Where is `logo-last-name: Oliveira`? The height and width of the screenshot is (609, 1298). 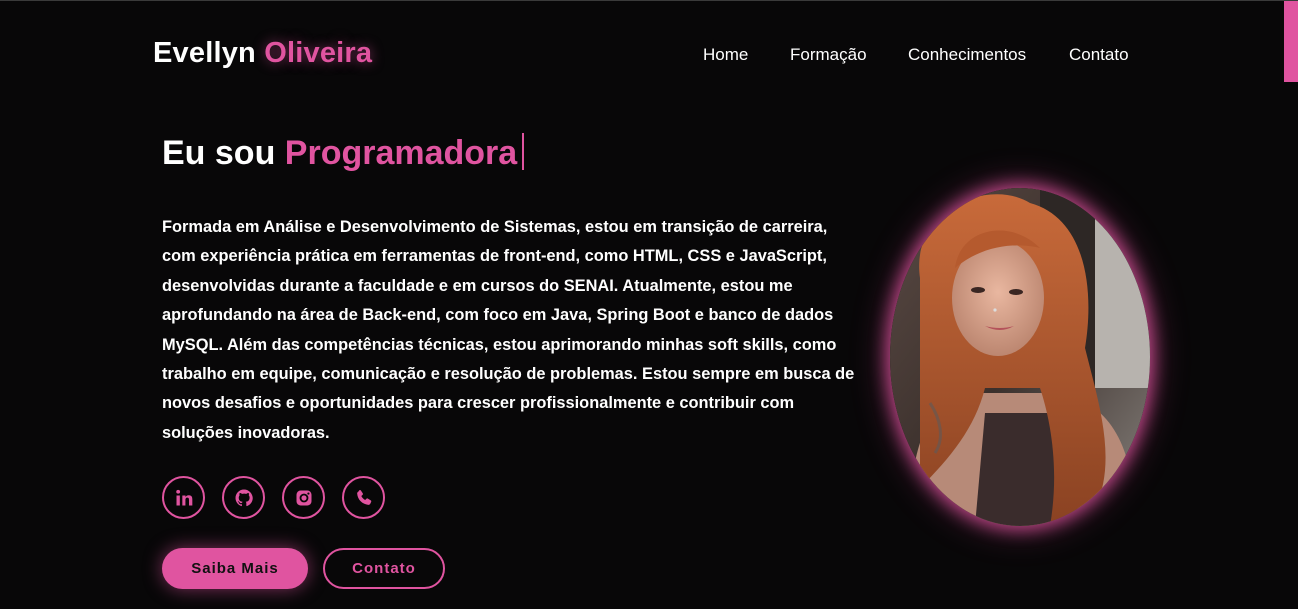
logo-last-name: Oliveira is located at coordinates (318, 53).